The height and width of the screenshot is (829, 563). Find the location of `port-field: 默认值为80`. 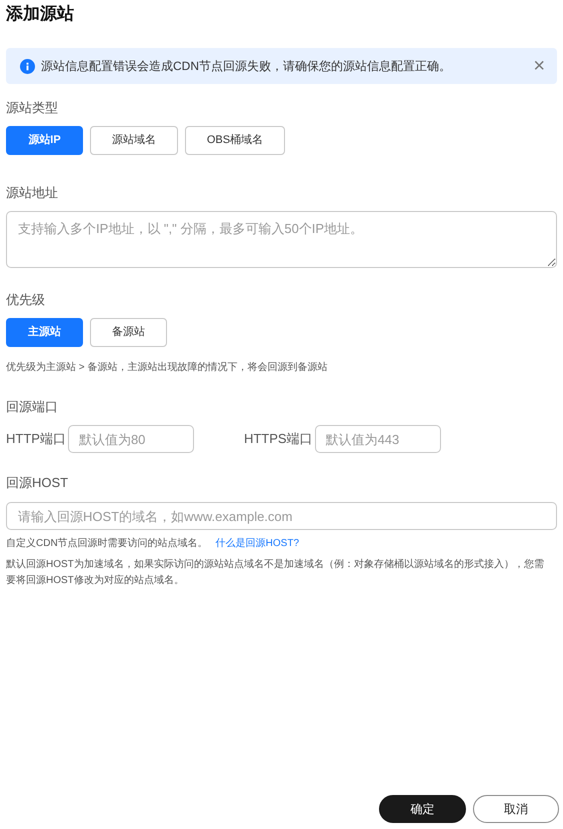

port-field: 默认值为80 is located at coordinates (131, 439).